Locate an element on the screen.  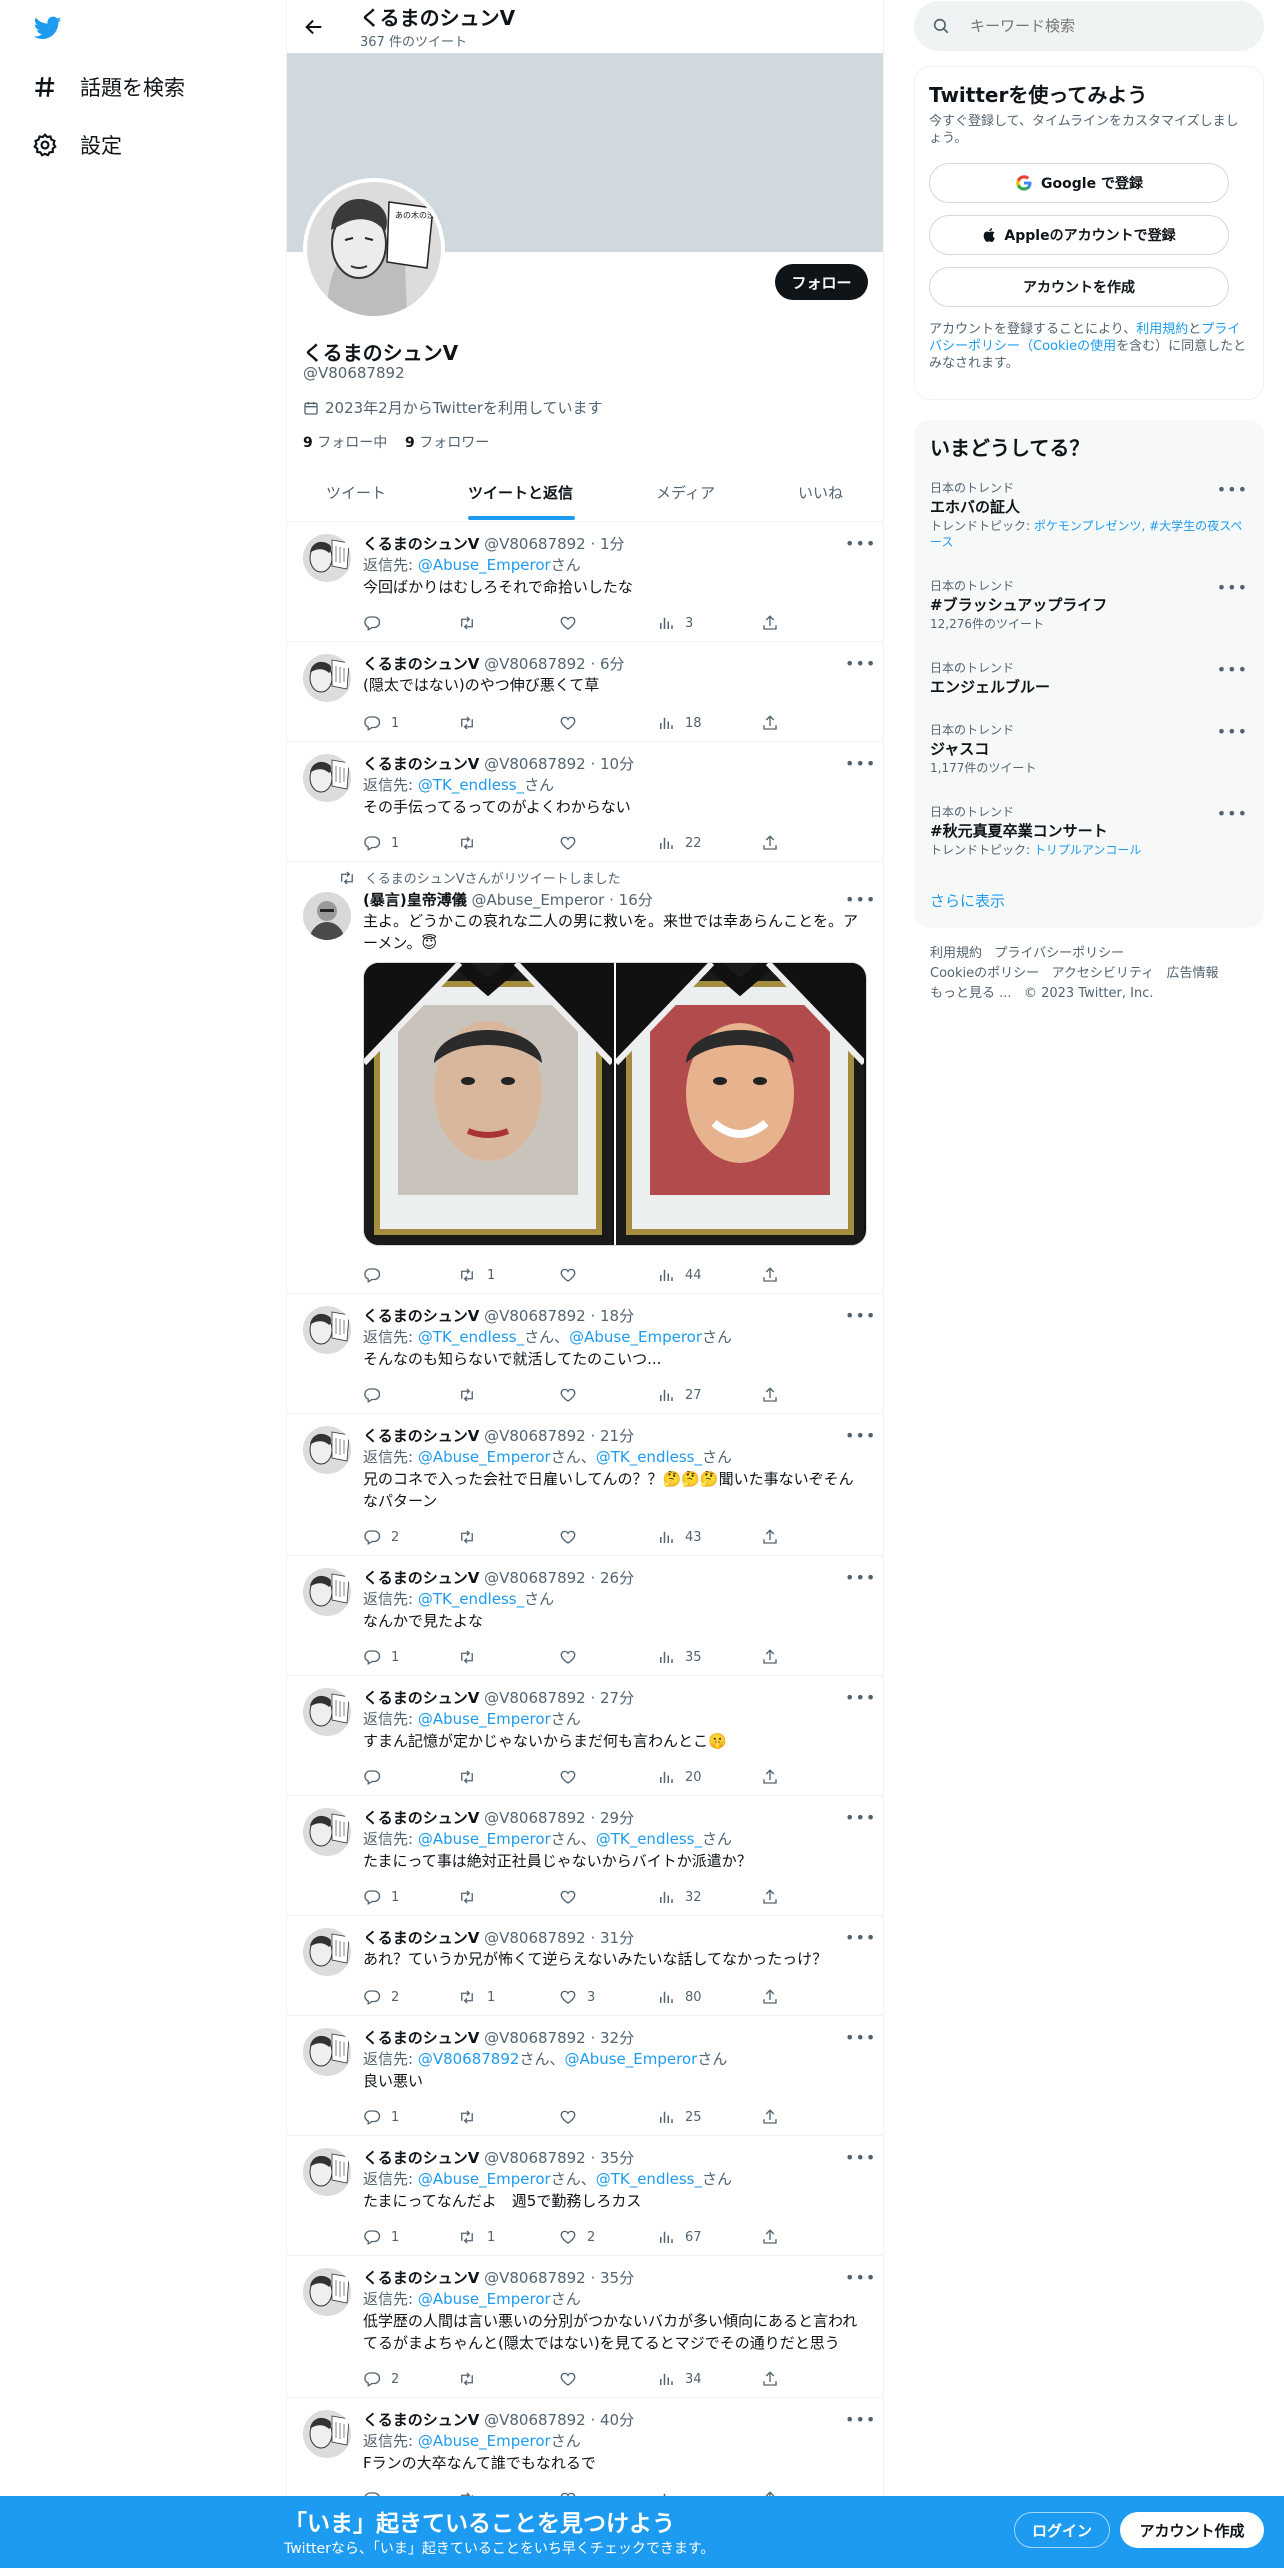
tab-tweets: ツイート is located at coordinates (356, 492).